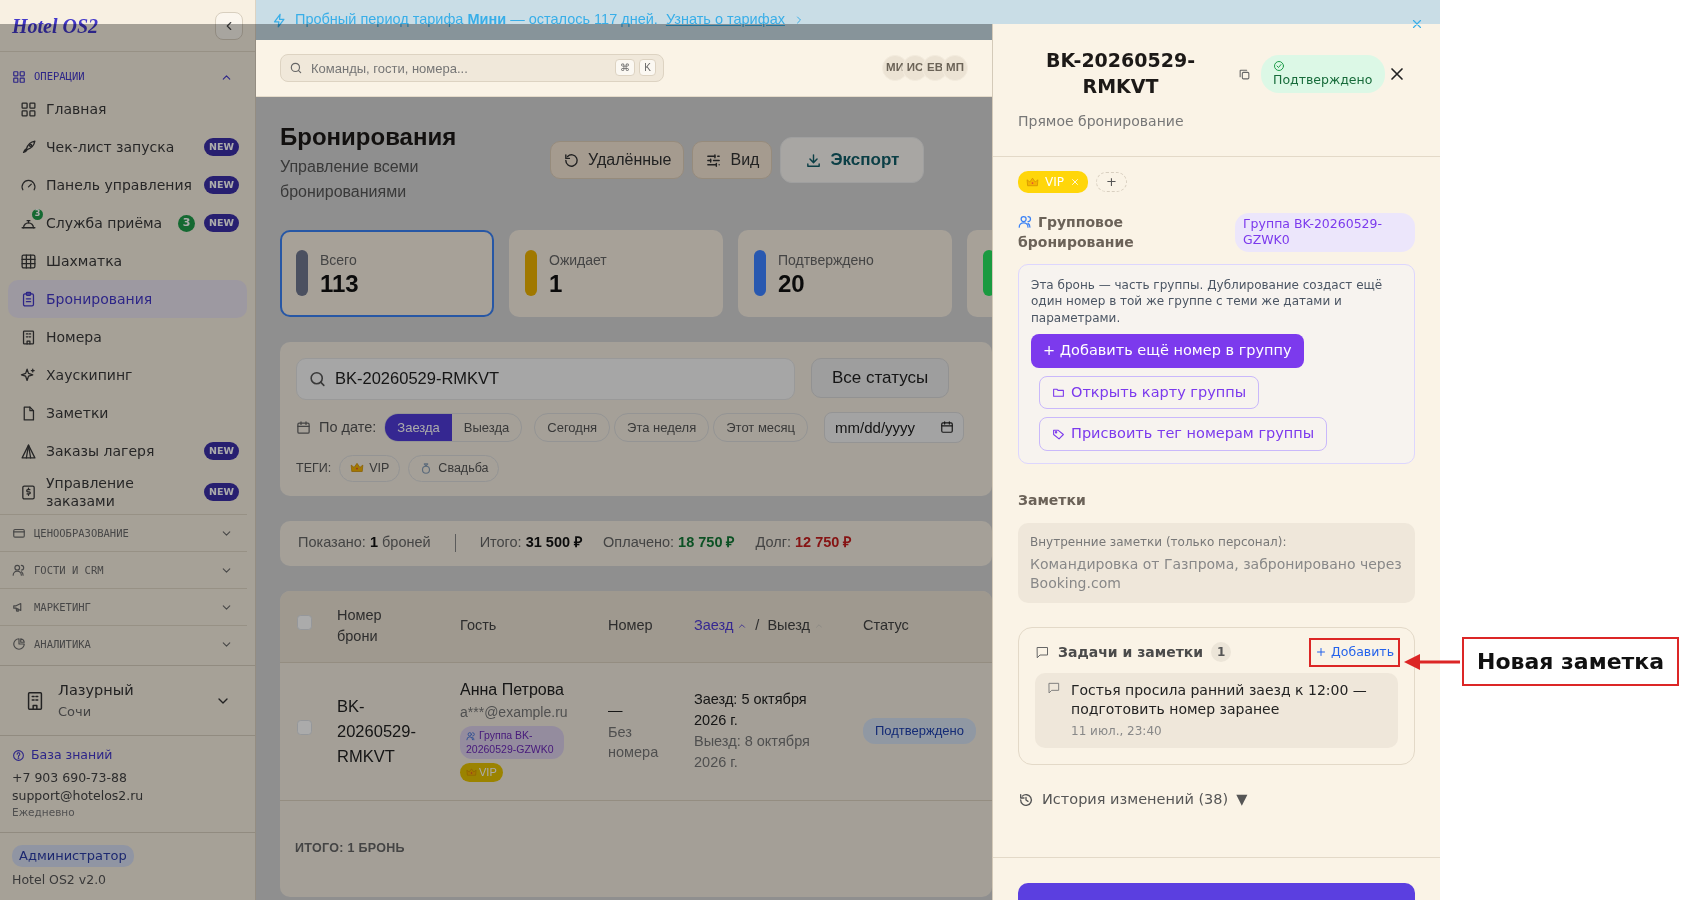  What do you see at coordinates (1149, 392) in the screenshot?
I see `open-group-button: Открыть карту группы` at bounding box center [1149, 392].